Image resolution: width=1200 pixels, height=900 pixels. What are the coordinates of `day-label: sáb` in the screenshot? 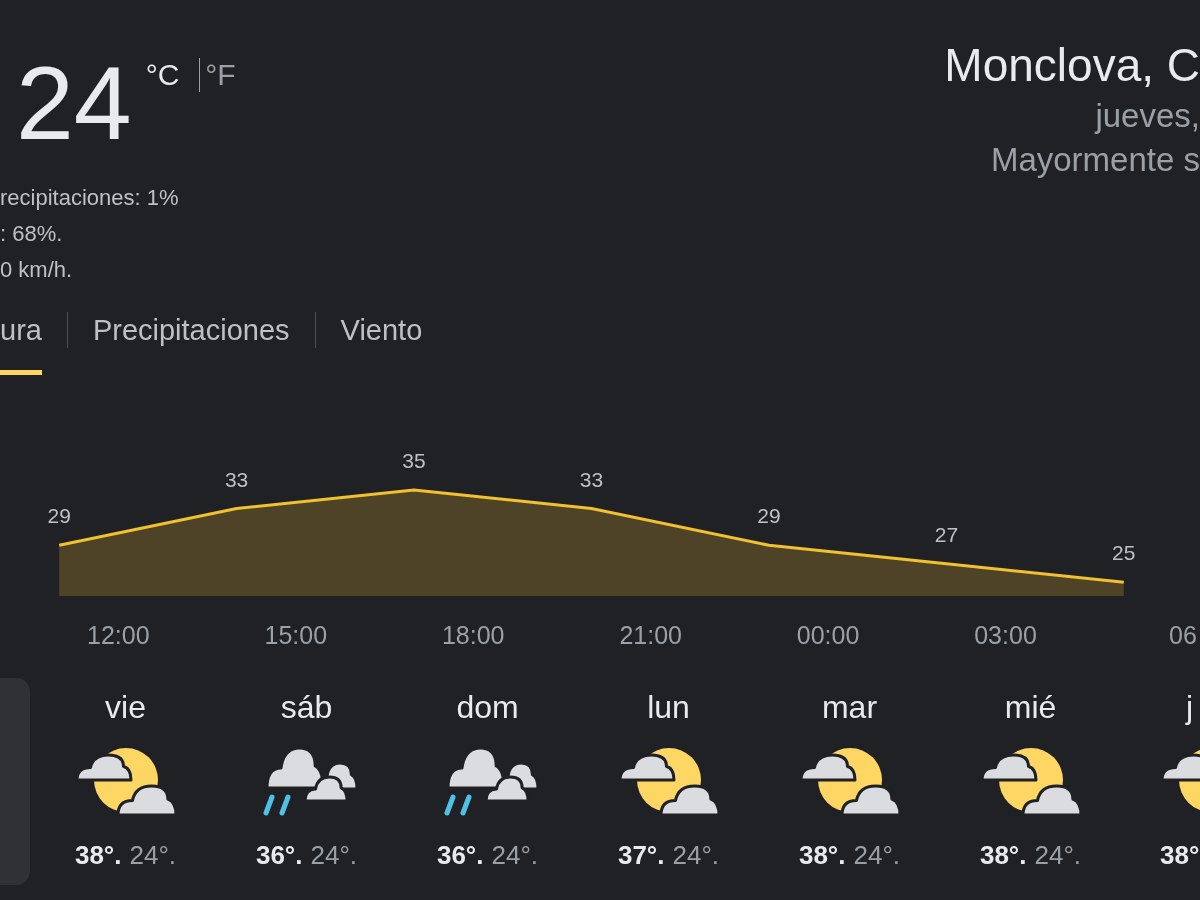 It's located at (306, 707).